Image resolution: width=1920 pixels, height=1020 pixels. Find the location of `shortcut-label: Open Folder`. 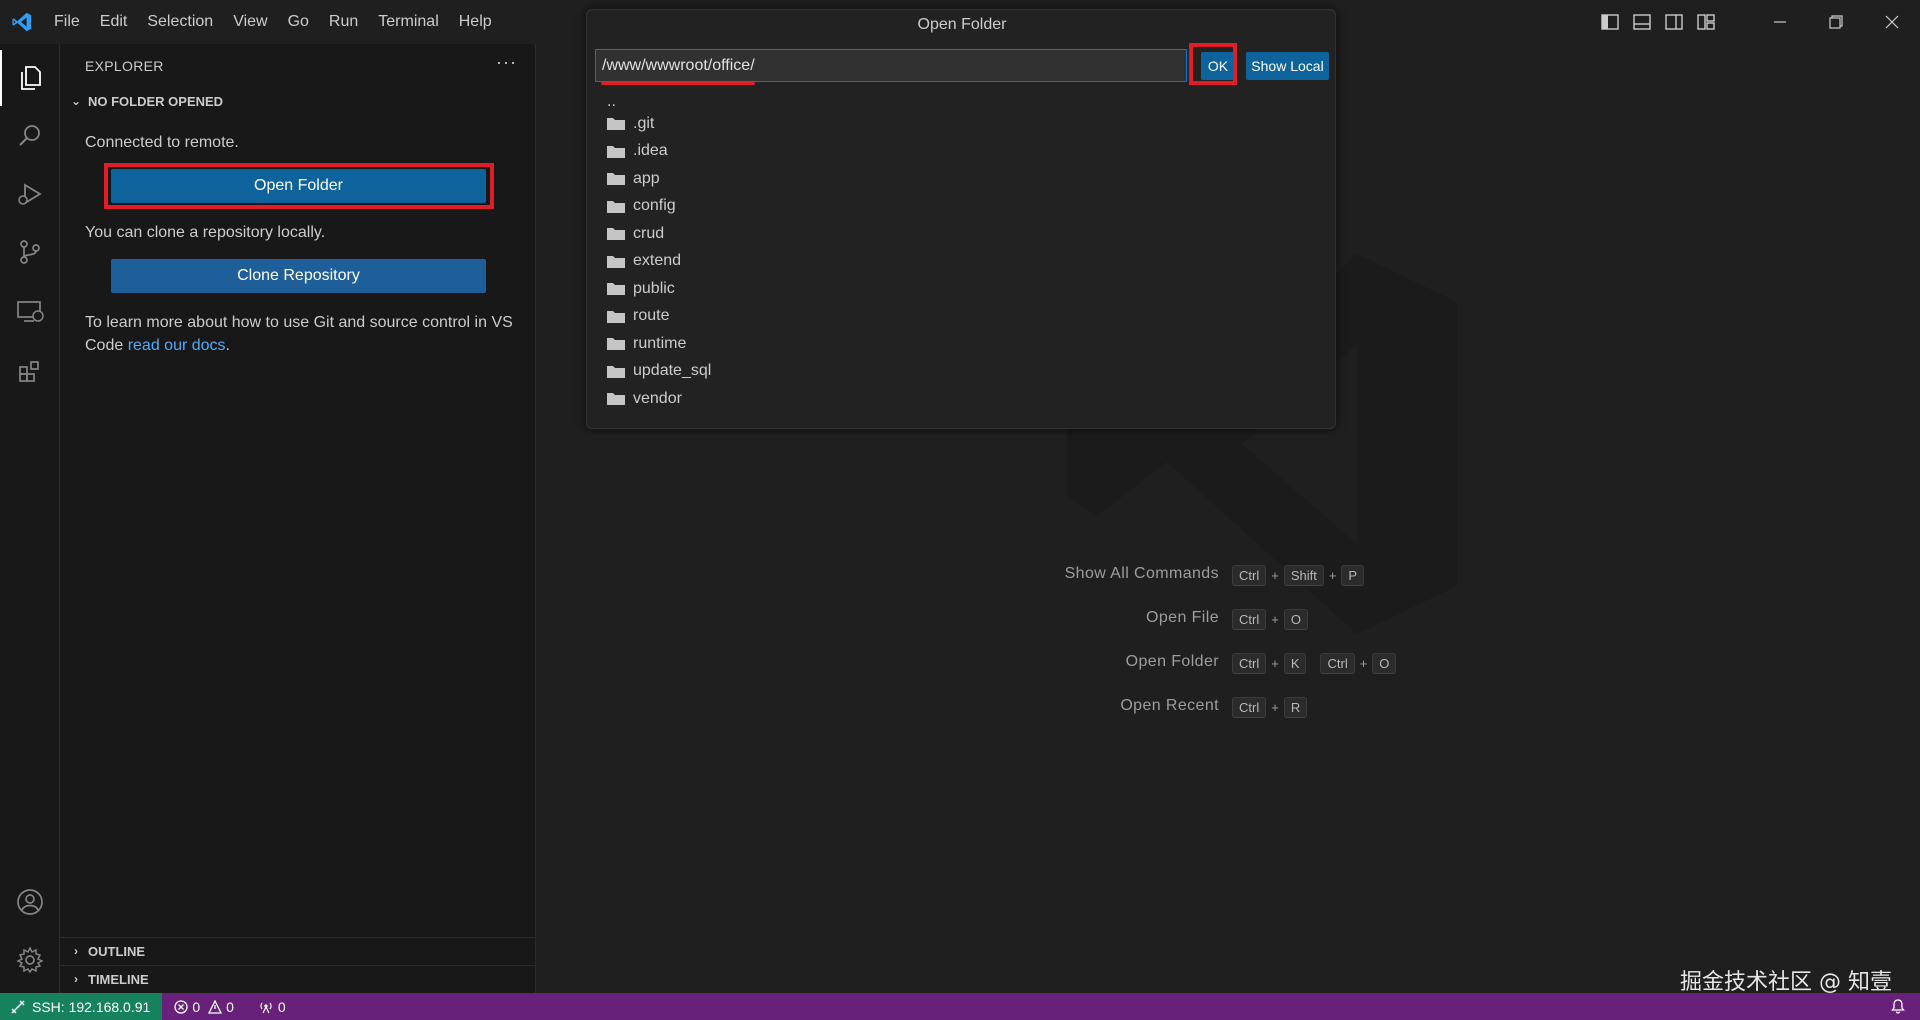

shortcut-label: Open Folder is located at coordinates (1172, 661).